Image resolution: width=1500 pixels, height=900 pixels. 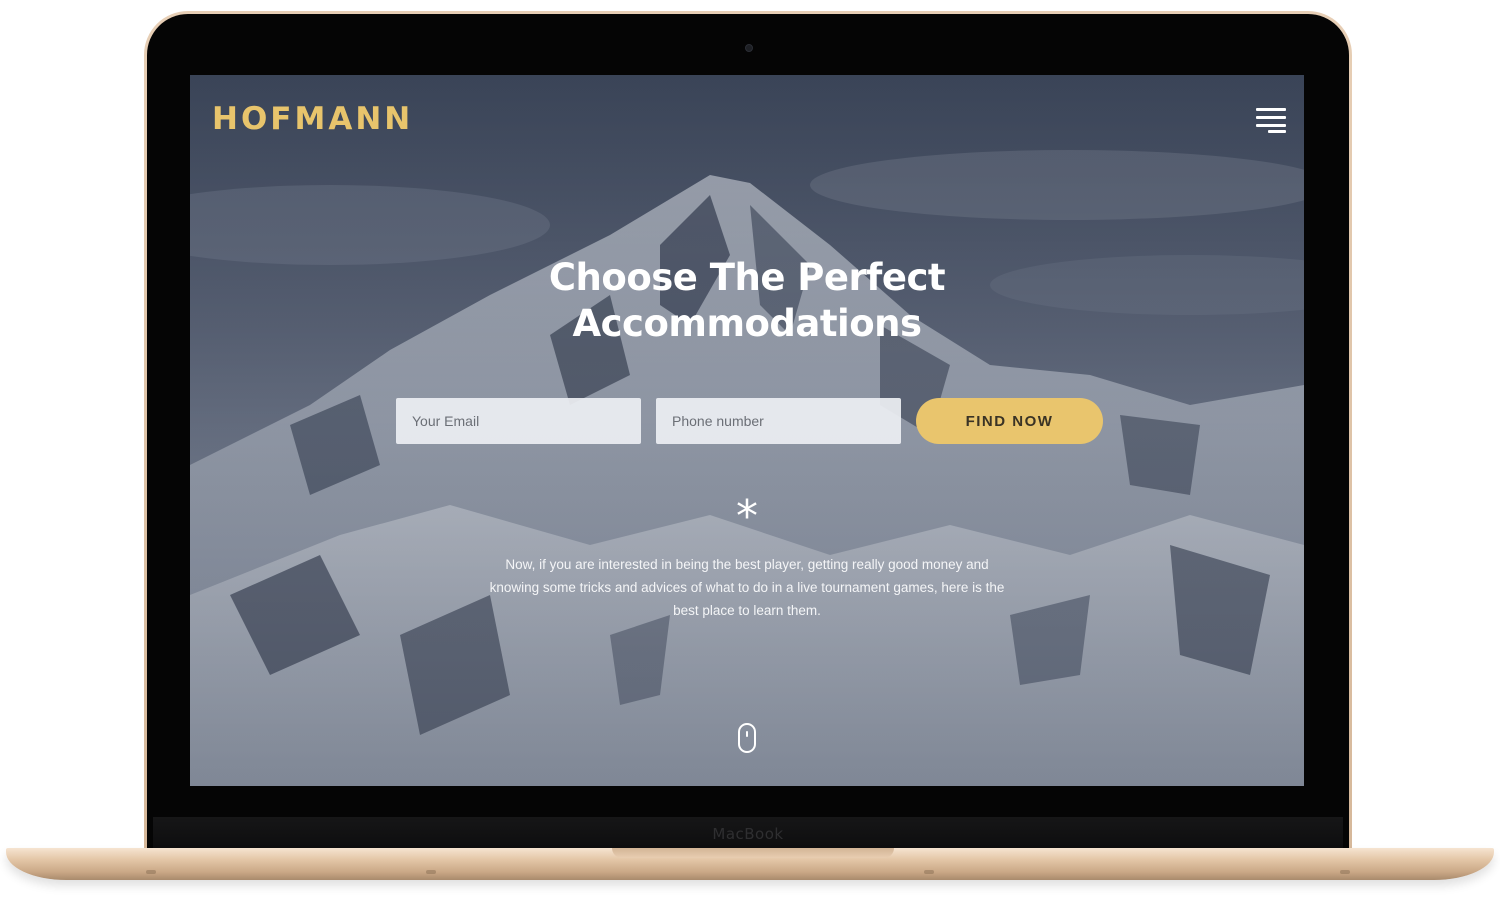 I want to click on email-field, so click(x=518, y=421).